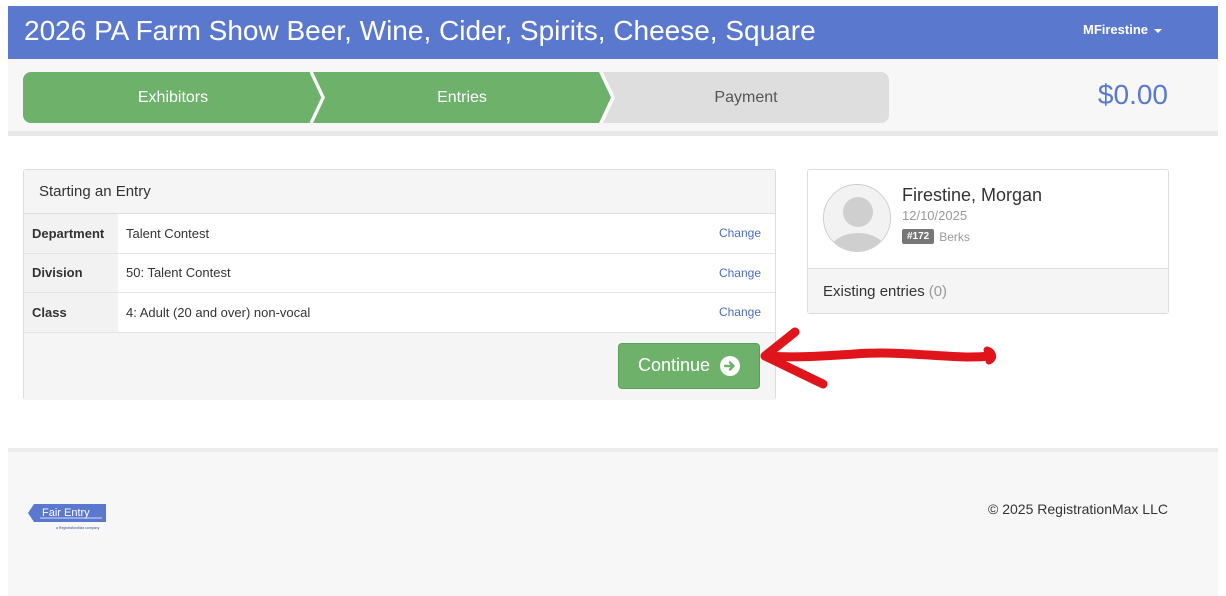 The width and height of the screenshot is (1226, 596). I want to click on existing-entries-count: (0), so click(938, 291).